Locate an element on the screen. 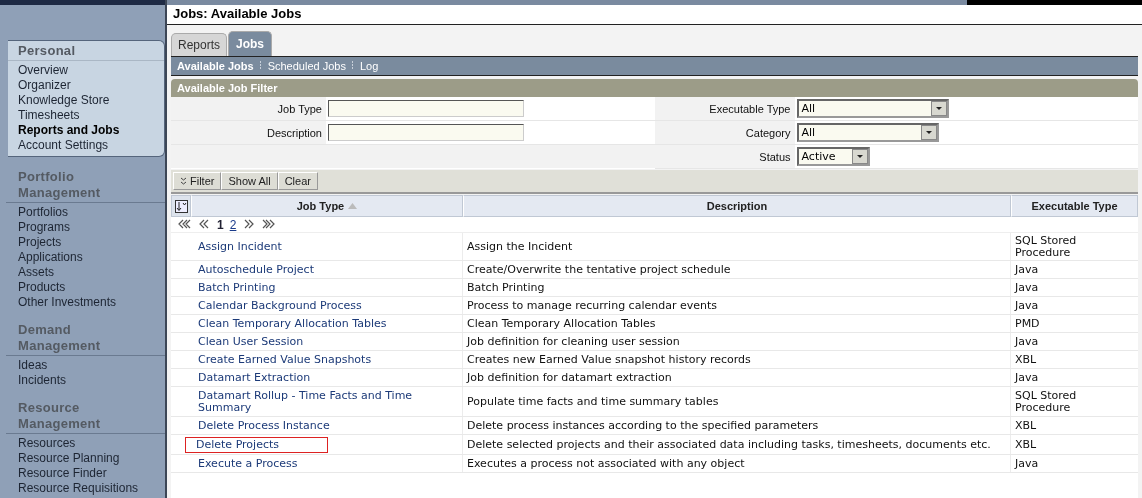 The image size is (1142, 498). section-heading: Portfolio Management is located at coordinates (85, 186).